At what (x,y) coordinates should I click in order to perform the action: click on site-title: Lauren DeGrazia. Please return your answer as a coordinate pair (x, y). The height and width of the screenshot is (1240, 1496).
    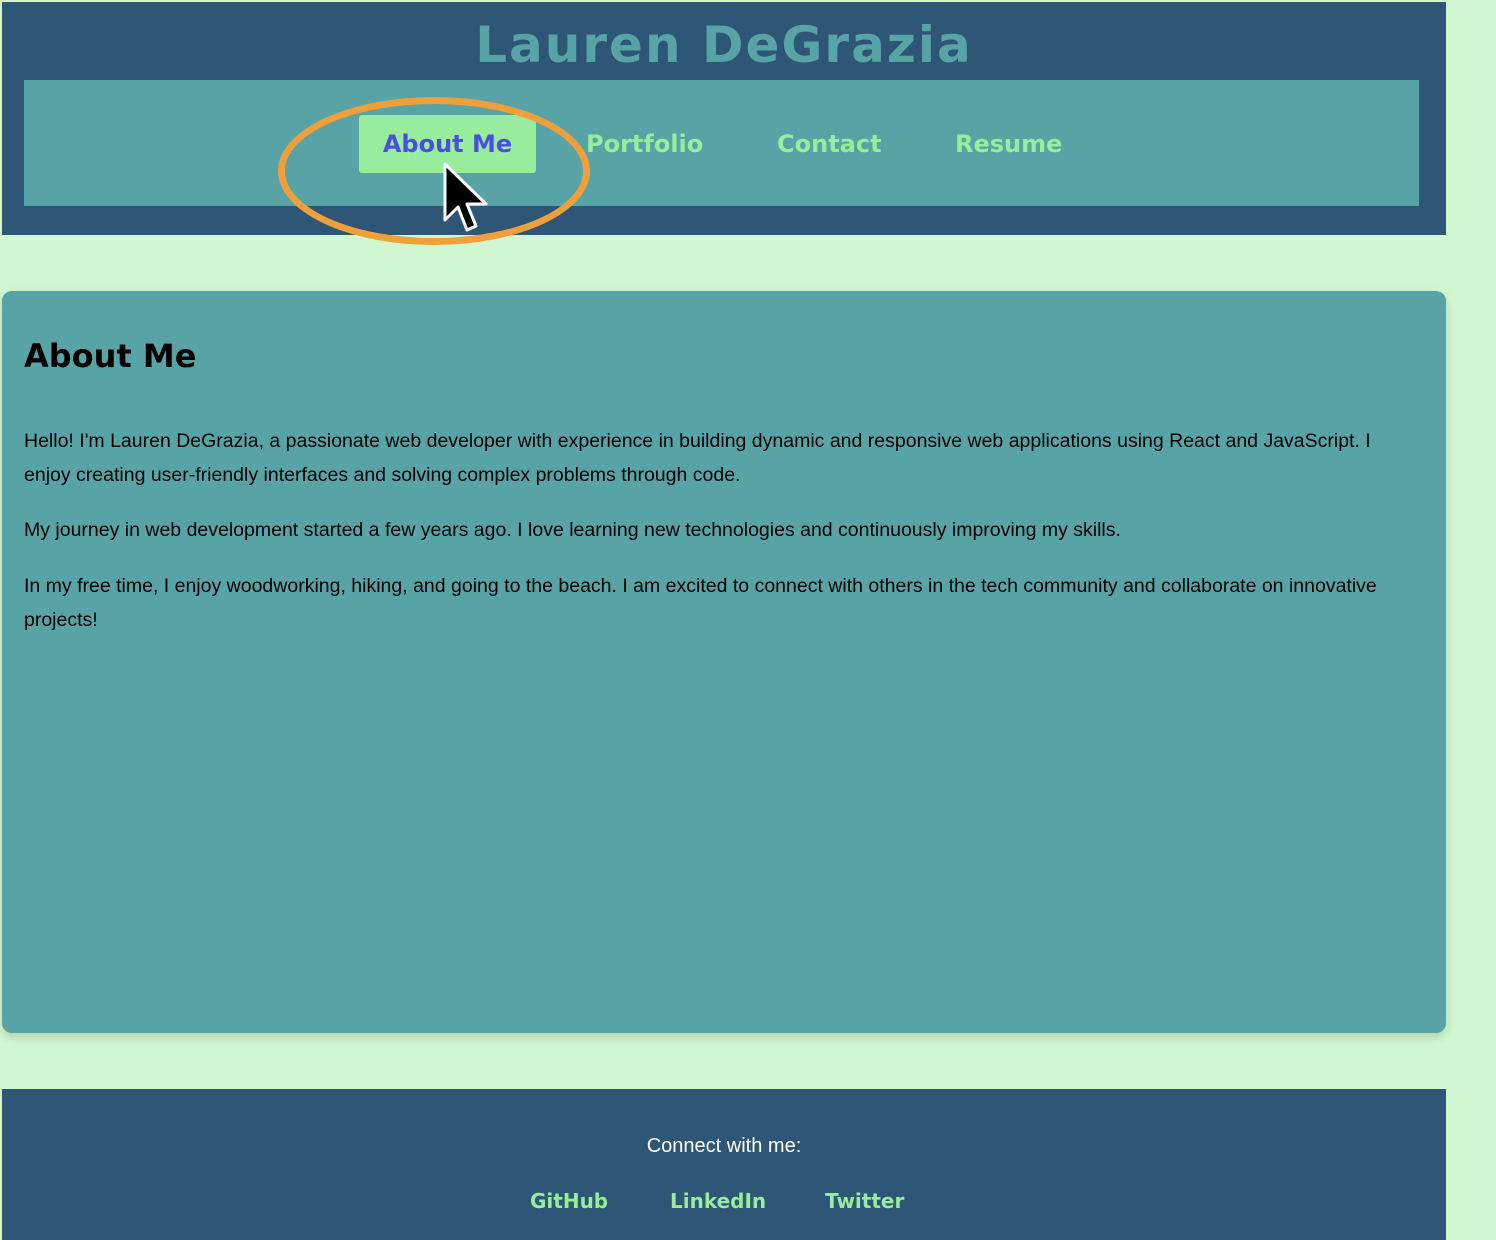
    Looking at the image, I should click on (724, 45).